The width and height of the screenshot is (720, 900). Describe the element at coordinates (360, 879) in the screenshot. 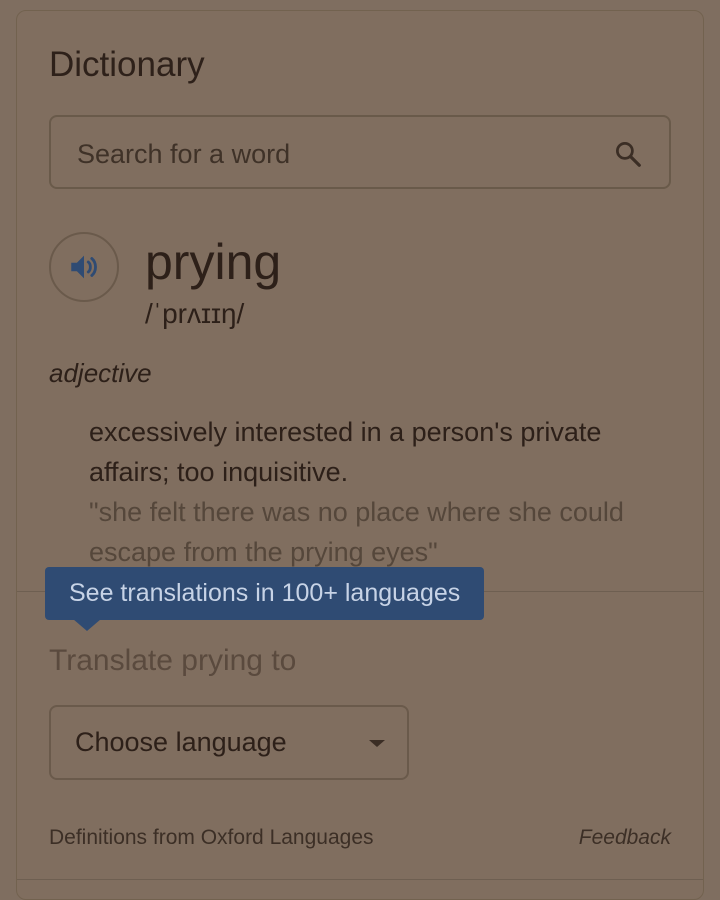

I see `bottom-divider` at that location.